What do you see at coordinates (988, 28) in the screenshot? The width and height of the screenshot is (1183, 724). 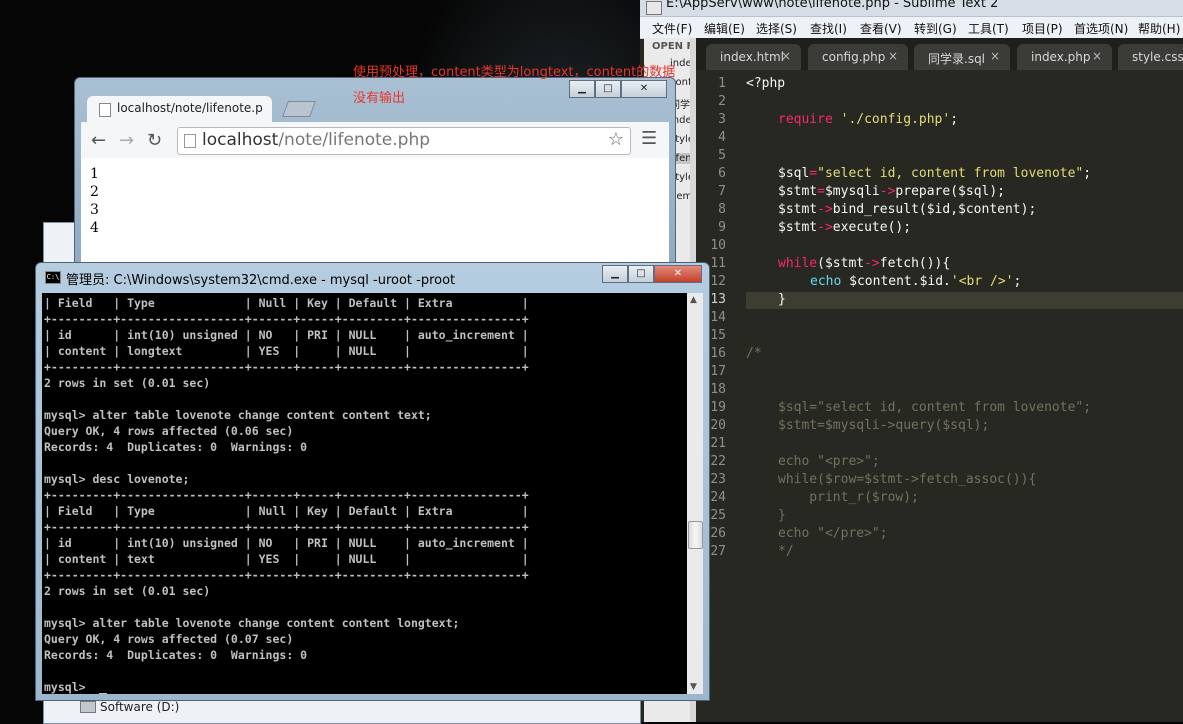 I see `menu-tools: 工具(T)` at bounding box center [988, 28].